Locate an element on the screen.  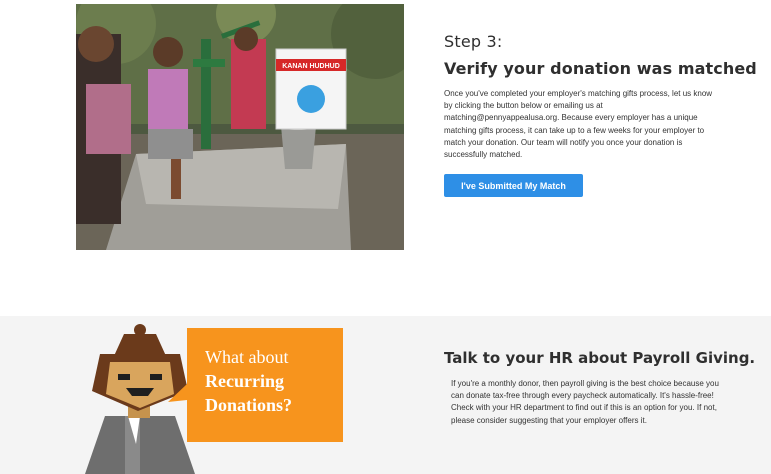
step-title: Verify your donation was matched is located at coordinates (600, 68).